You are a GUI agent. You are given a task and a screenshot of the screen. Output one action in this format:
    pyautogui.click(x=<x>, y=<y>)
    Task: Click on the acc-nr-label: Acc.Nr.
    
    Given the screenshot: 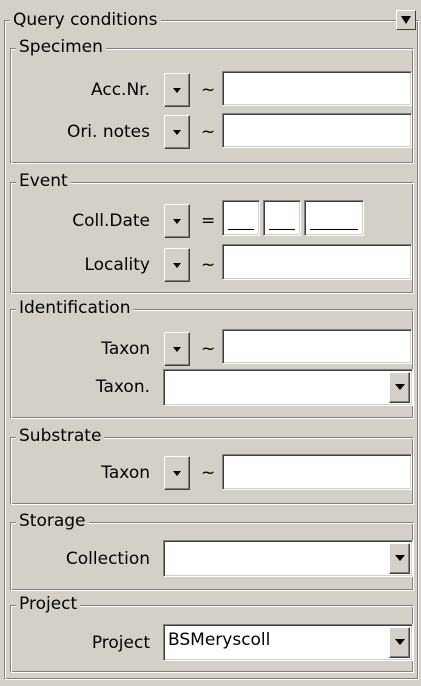 What is the action you would take?
    pyautogui.click(x=120, y=90)
    